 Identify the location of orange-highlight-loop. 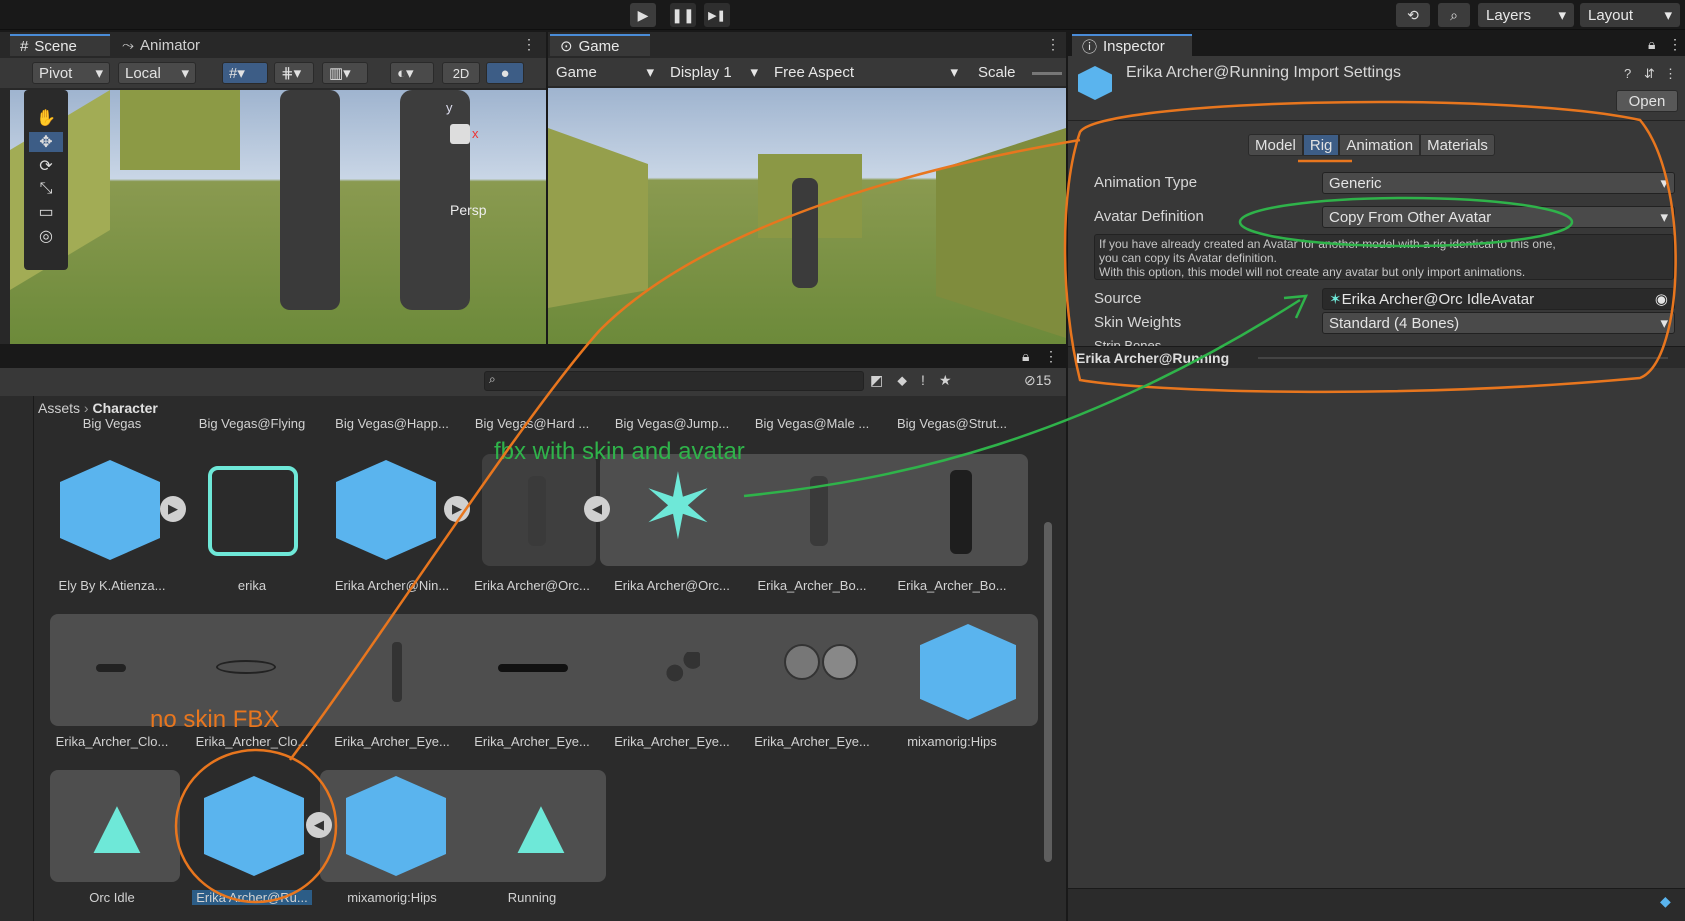
(1370, 247).